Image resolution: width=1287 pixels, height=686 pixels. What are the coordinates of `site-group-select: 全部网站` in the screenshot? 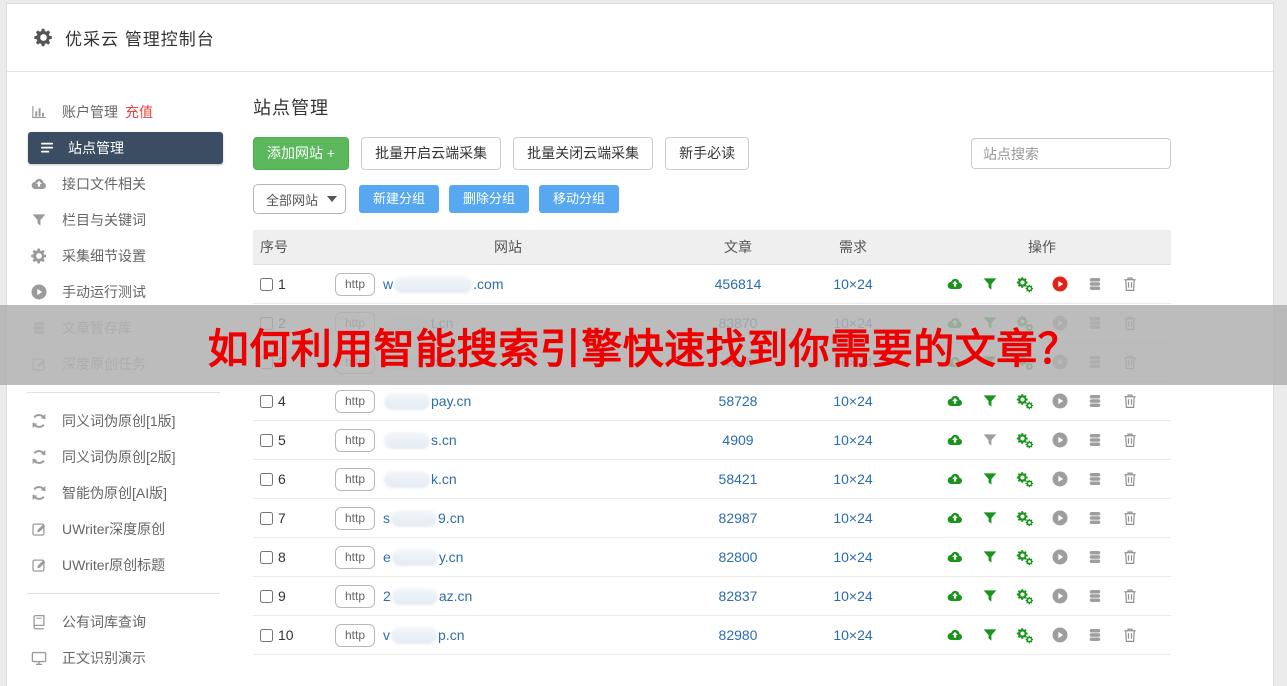 It's located at (299, 199).